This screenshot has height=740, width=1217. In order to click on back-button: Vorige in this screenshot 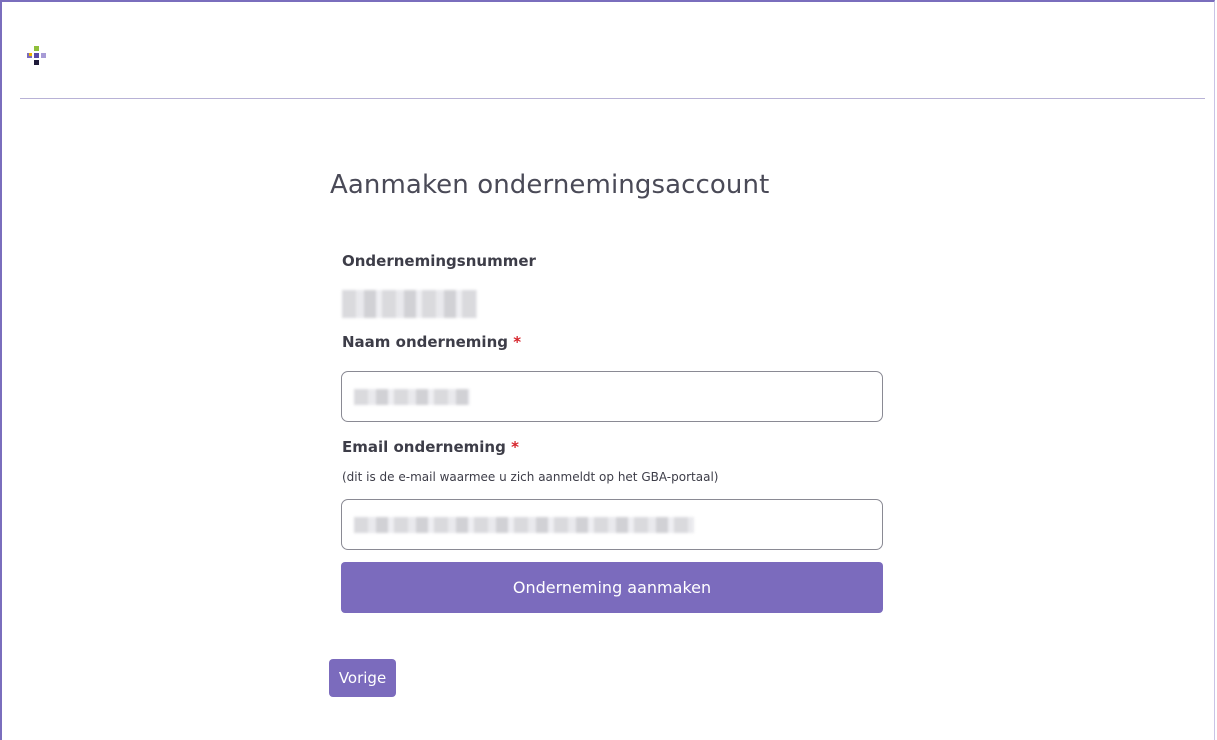, I will do `click(362, 678)`.